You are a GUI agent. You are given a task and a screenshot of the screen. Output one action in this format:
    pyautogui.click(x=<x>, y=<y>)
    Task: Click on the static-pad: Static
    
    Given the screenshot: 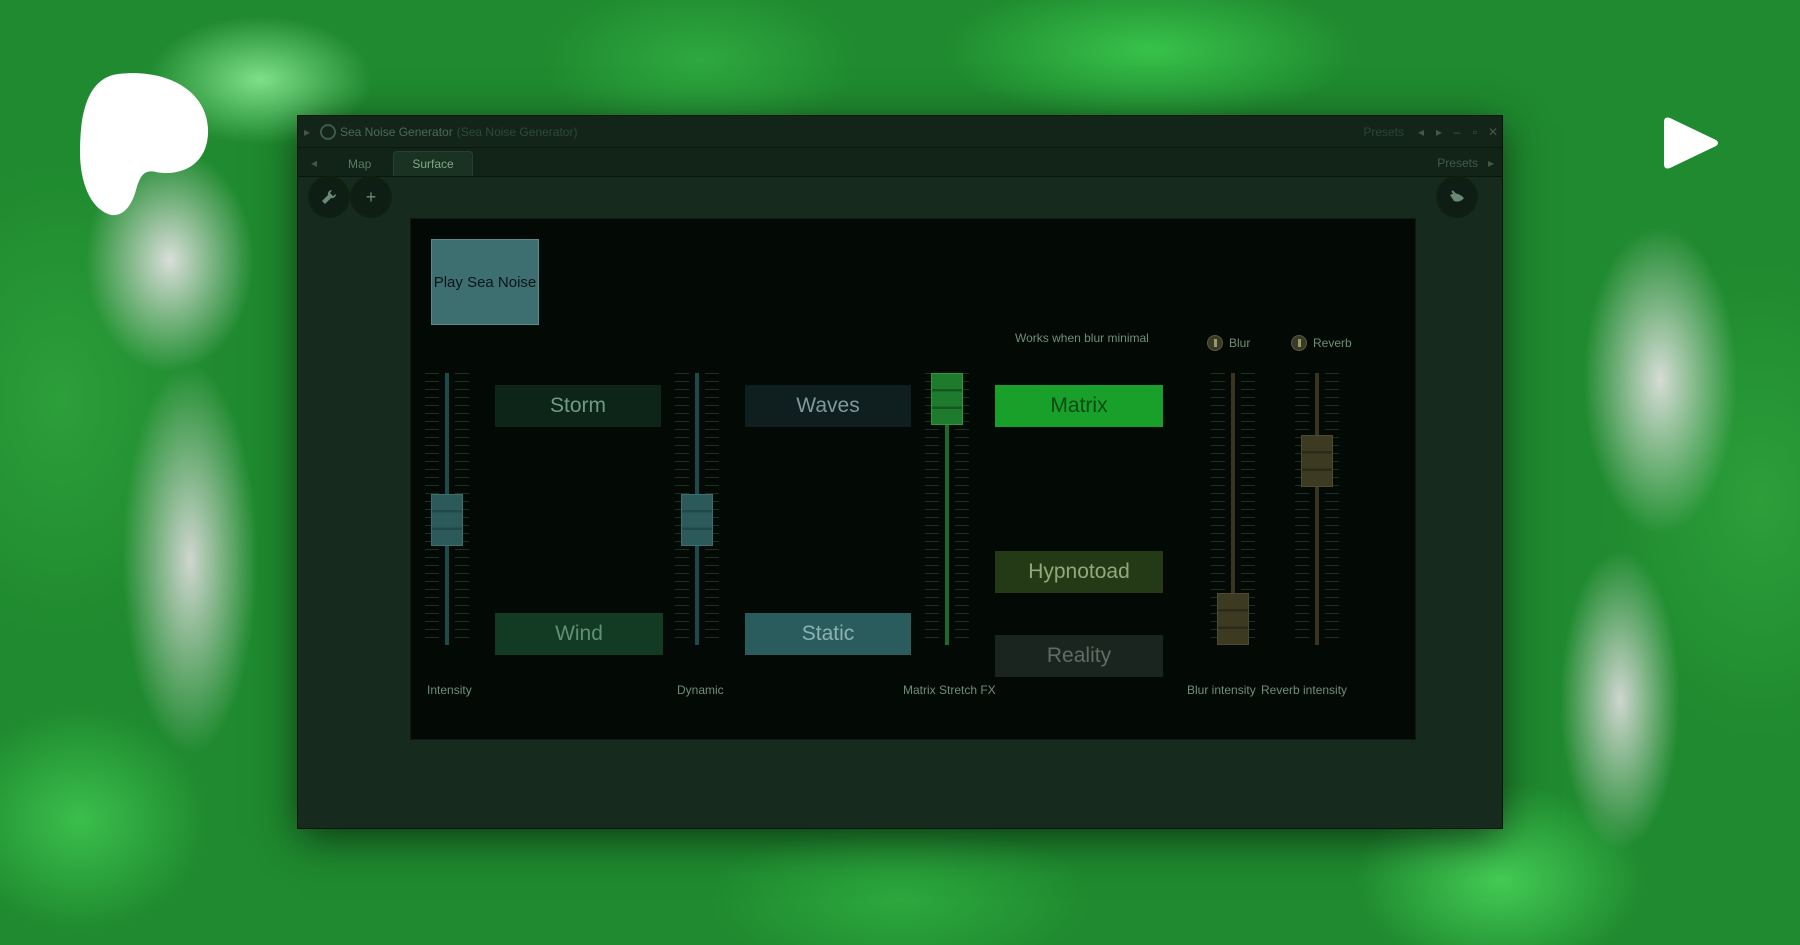 What is the action you would take?
    pyautogui.click(x=828, y=634)
    